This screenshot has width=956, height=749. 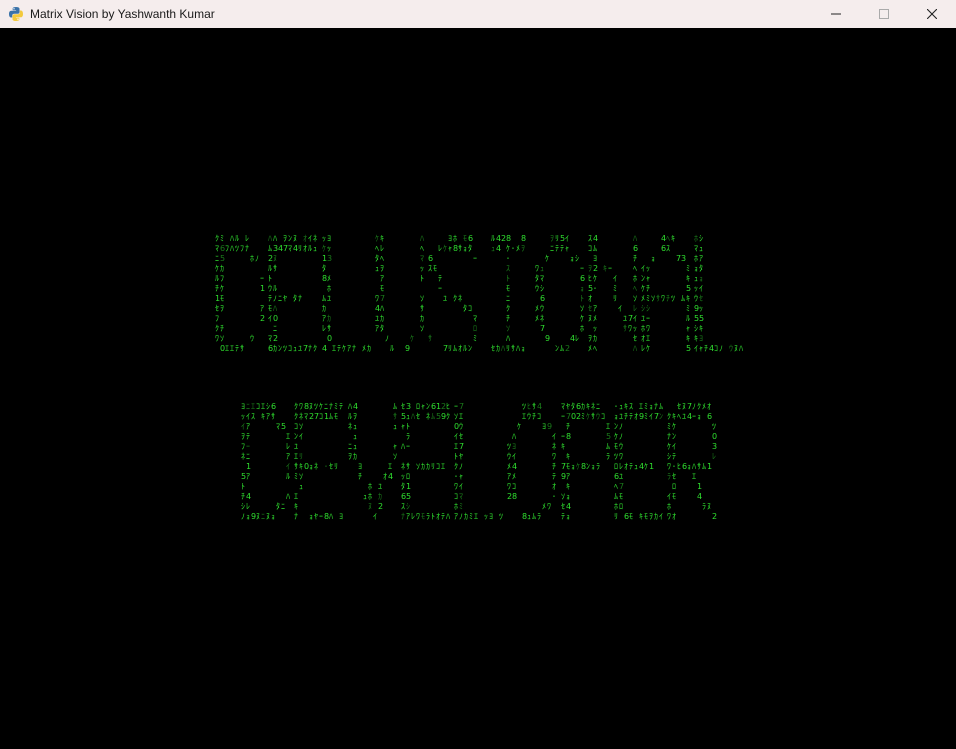 I want to click on matrix-glyph: ｱ, so click(x=701, y=258).